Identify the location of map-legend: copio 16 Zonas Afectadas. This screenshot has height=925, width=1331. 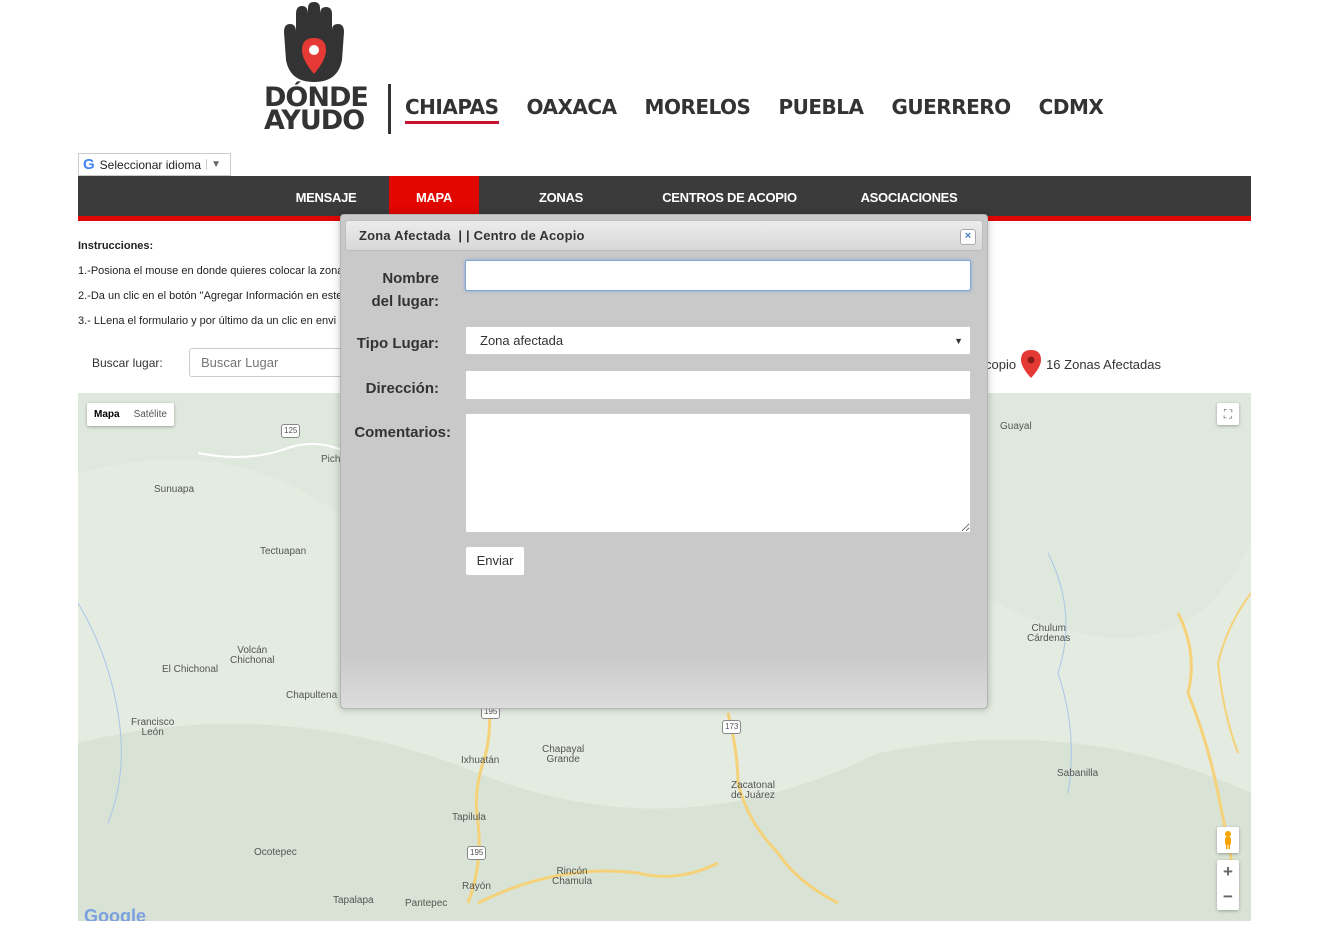
(1073, 364).